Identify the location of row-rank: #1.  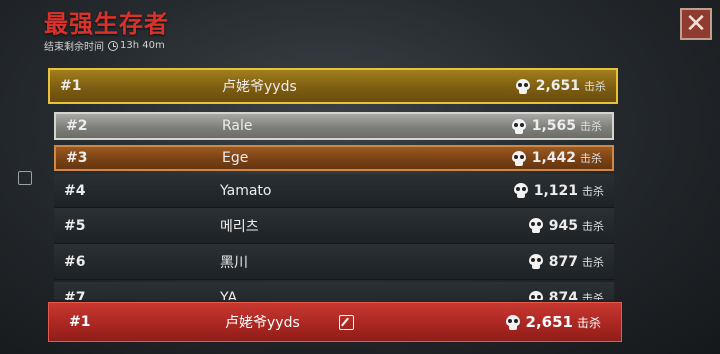
(71, 86).